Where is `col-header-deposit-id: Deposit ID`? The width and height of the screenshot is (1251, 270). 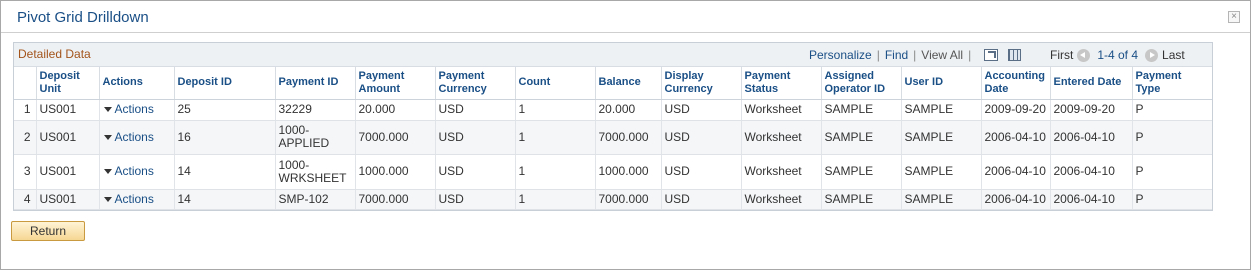 col-header-deposit-id: Deposit ID is located at coordinates (225, 83).